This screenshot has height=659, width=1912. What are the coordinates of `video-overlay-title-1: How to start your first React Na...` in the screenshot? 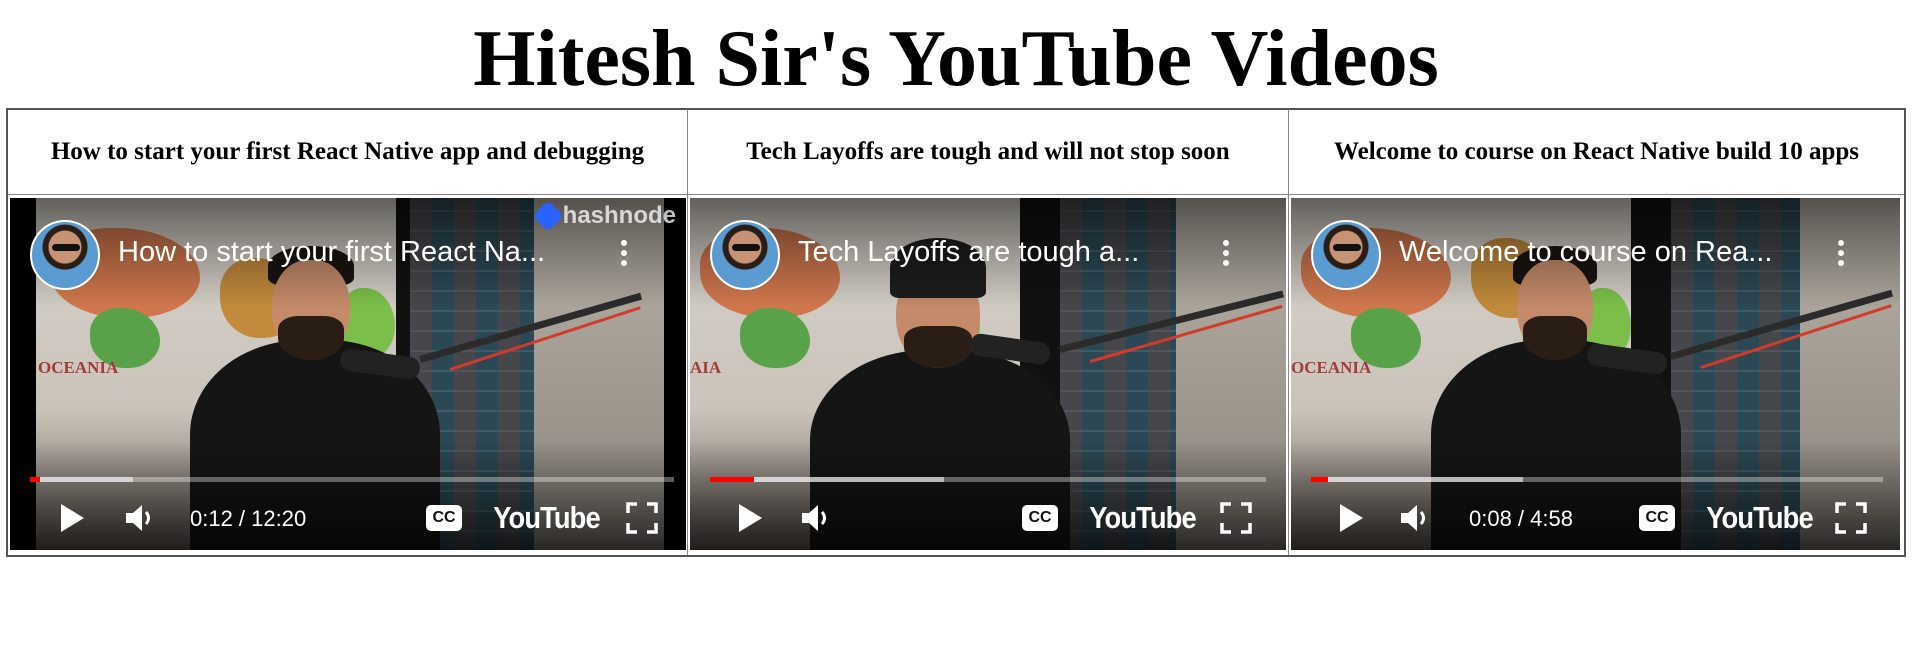 It's located at (331, 252).